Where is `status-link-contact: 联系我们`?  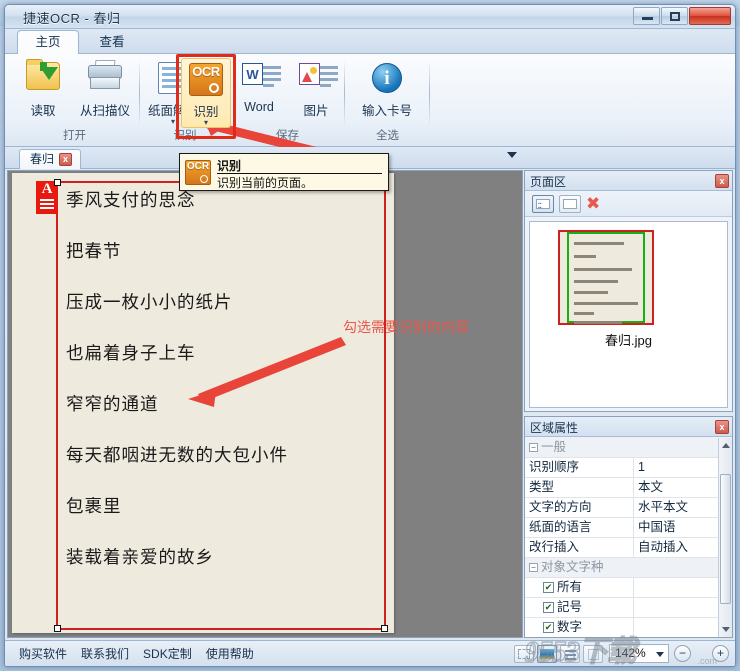
status-link-contact: 联系我们 is located at coordinates (105, 653).